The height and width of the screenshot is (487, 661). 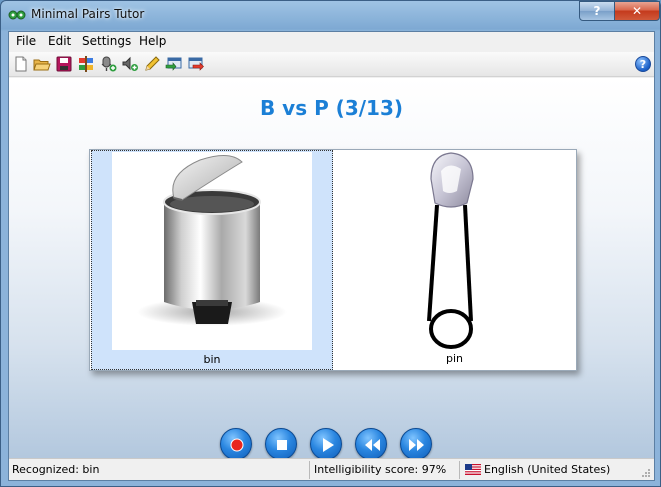 What do you see at coordinates (212, 240) in the screenshot?
I see `trash-bin-icon` at bounding box center [212, 240].